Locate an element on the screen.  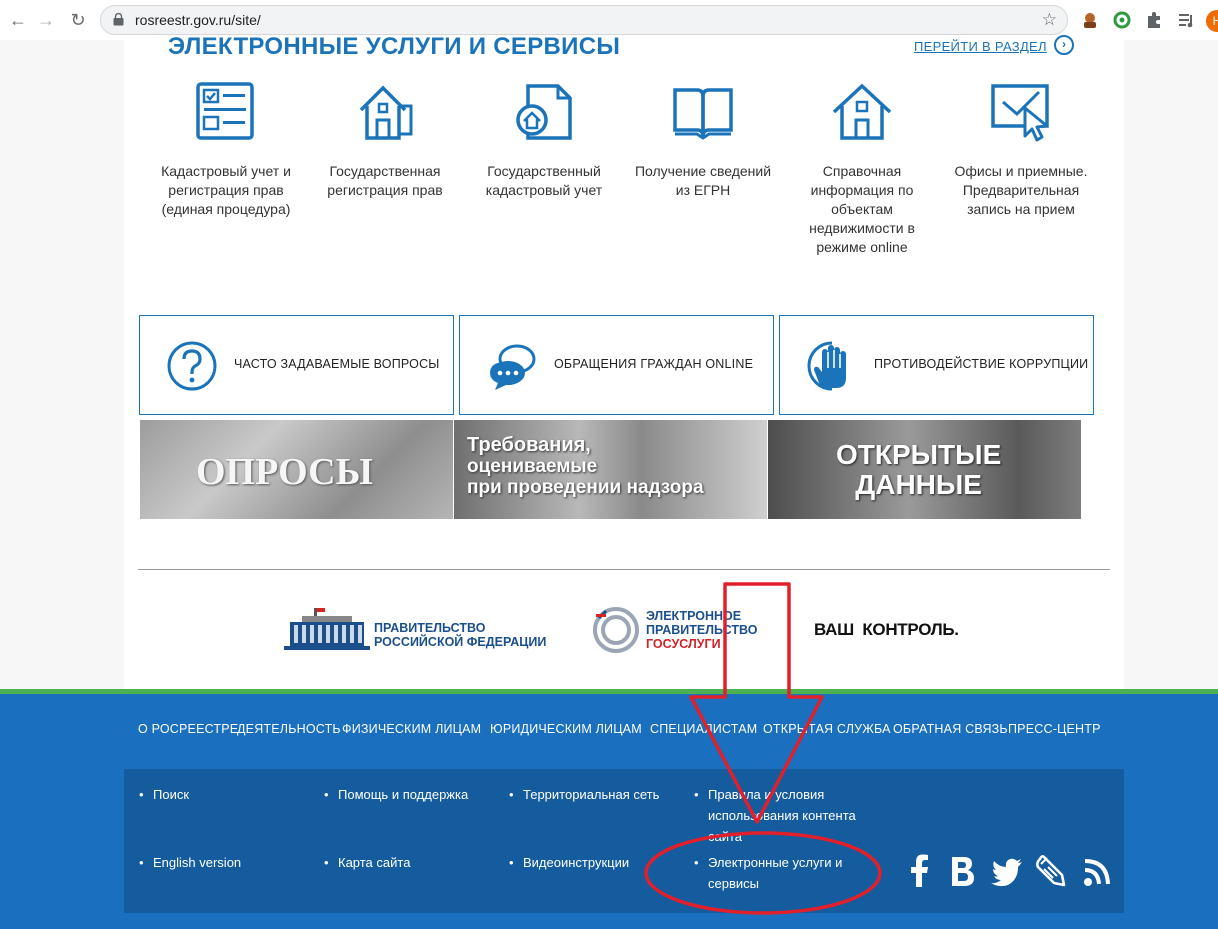
footer-link-video-instructions: Видеоинструкции is located at coordinates (569, 862).